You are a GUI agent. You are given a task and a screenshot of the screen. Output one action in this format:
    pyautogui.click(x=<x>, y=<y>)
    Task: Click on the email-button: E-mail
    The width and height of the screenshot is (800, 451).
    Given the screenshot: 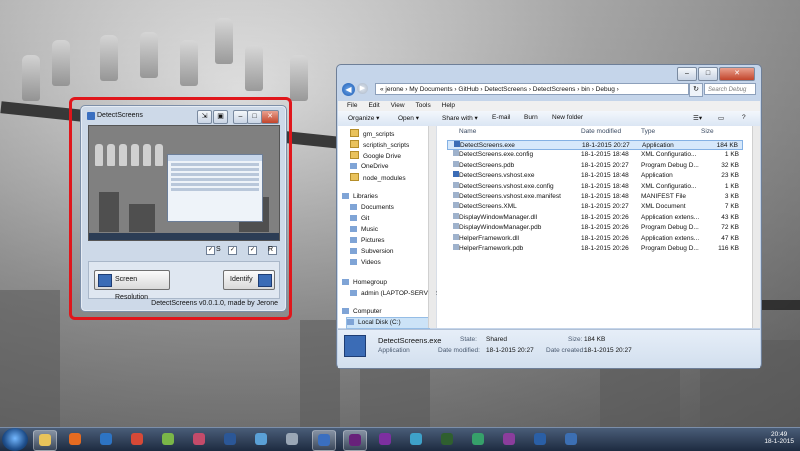 What is the action you would take?
    pyautogui.click(x=501, y=117)
    